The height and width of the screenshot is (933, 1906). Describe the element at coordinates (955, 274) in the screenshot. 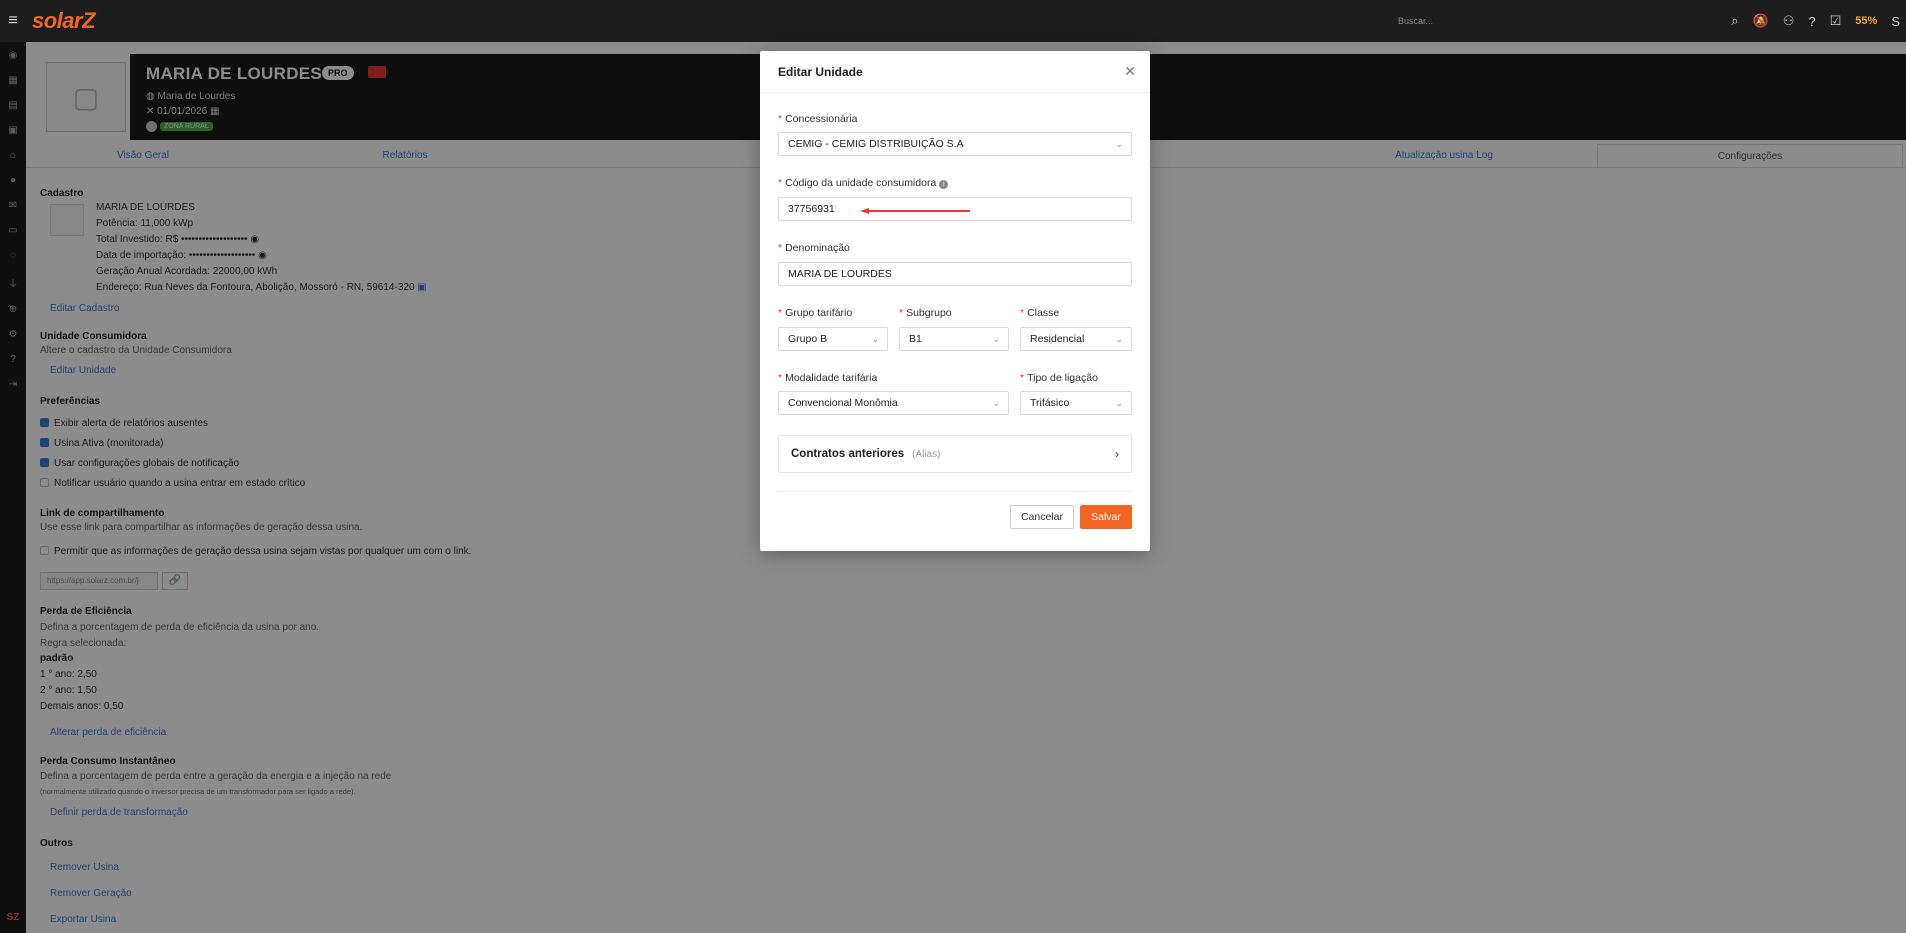

I see `denominacao-input: MARIA DE LOURDES` at that location.